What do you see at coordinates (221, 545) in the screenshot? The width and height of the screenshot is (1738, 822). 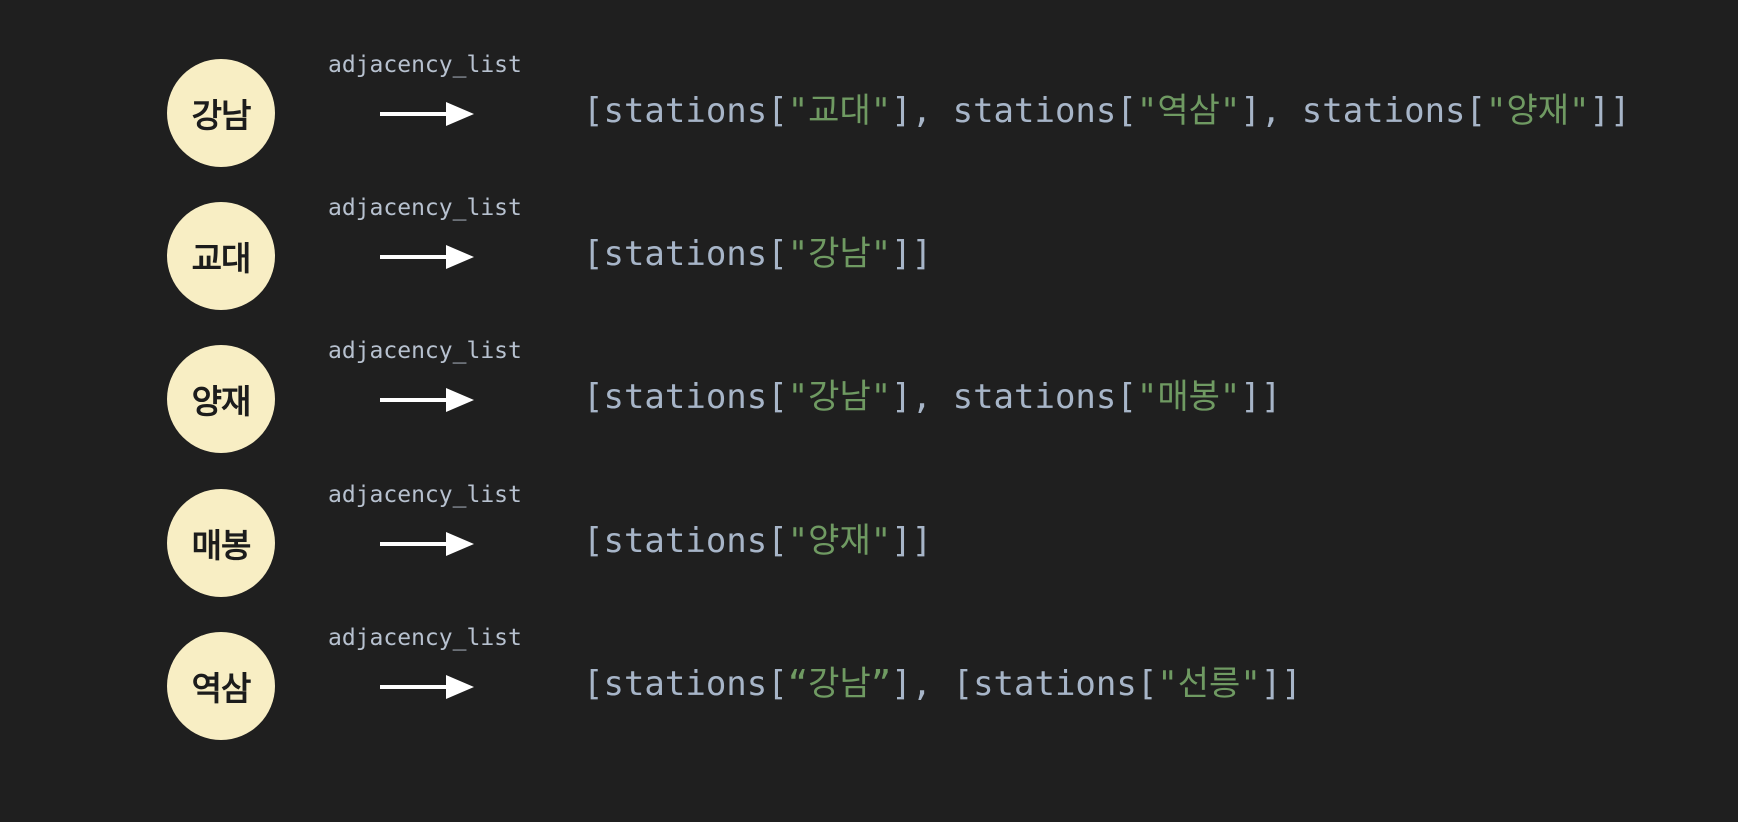 I see `station-name: 매봉` at bounding box center [221, 545].